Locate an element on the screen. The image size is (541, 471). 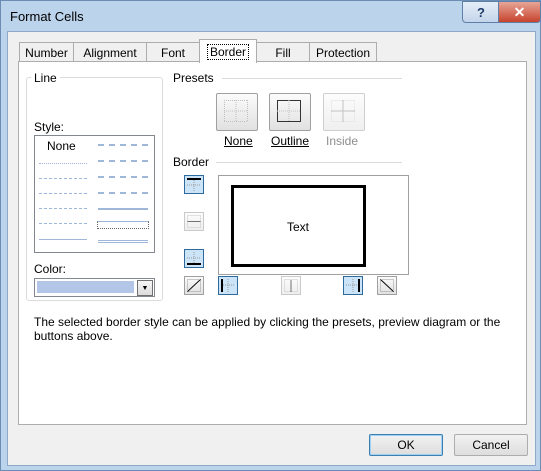
tab-label: Protection is located at coordinates (343, 53).